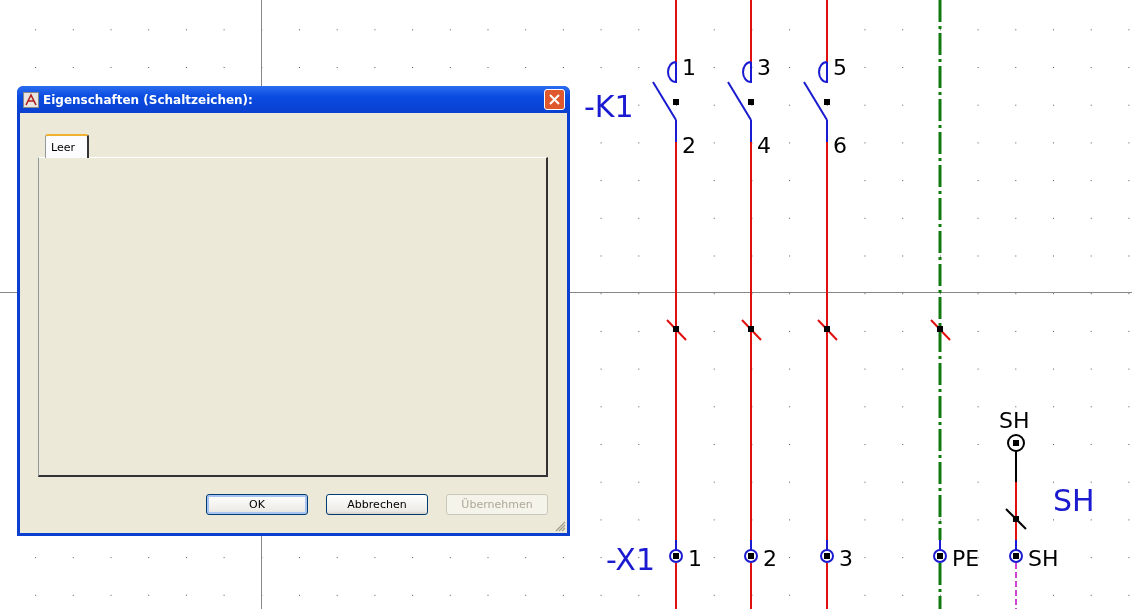 The height and width of the screenshot is (609, 1132). What do you see at coordinates (1014, 420) in the screenshot?
I see `shield-label: SH` at bounding box center [1014, 420].